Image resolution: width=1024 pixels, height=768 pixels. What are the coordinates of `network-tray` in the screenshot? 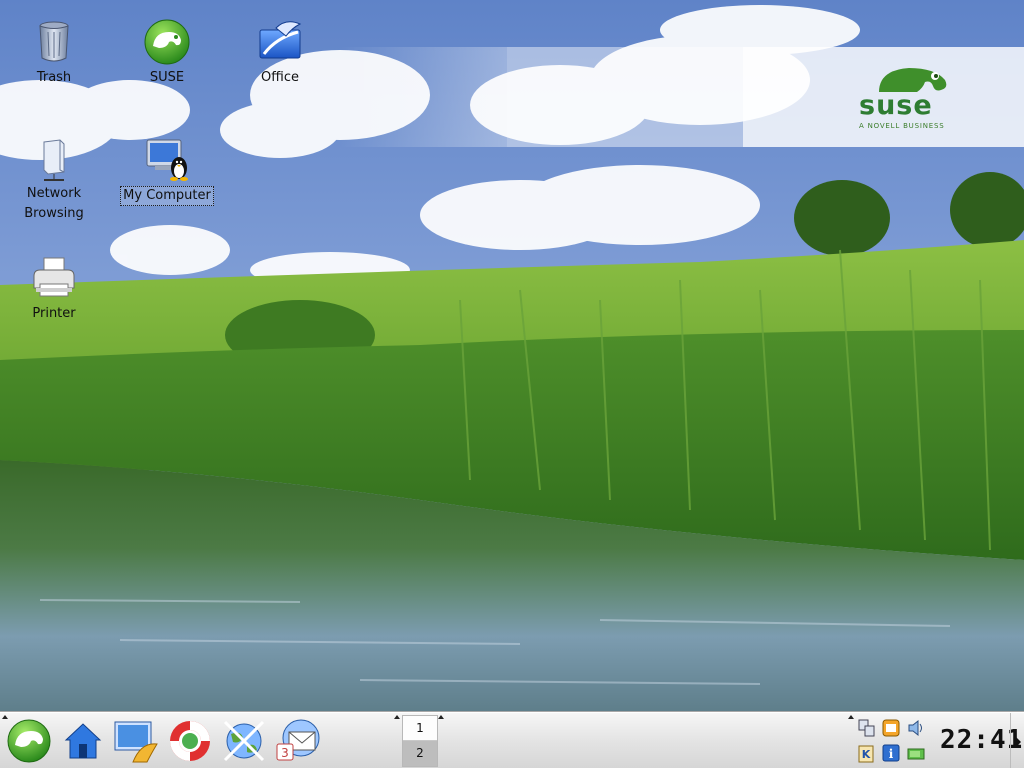 It's located at (866, 728).